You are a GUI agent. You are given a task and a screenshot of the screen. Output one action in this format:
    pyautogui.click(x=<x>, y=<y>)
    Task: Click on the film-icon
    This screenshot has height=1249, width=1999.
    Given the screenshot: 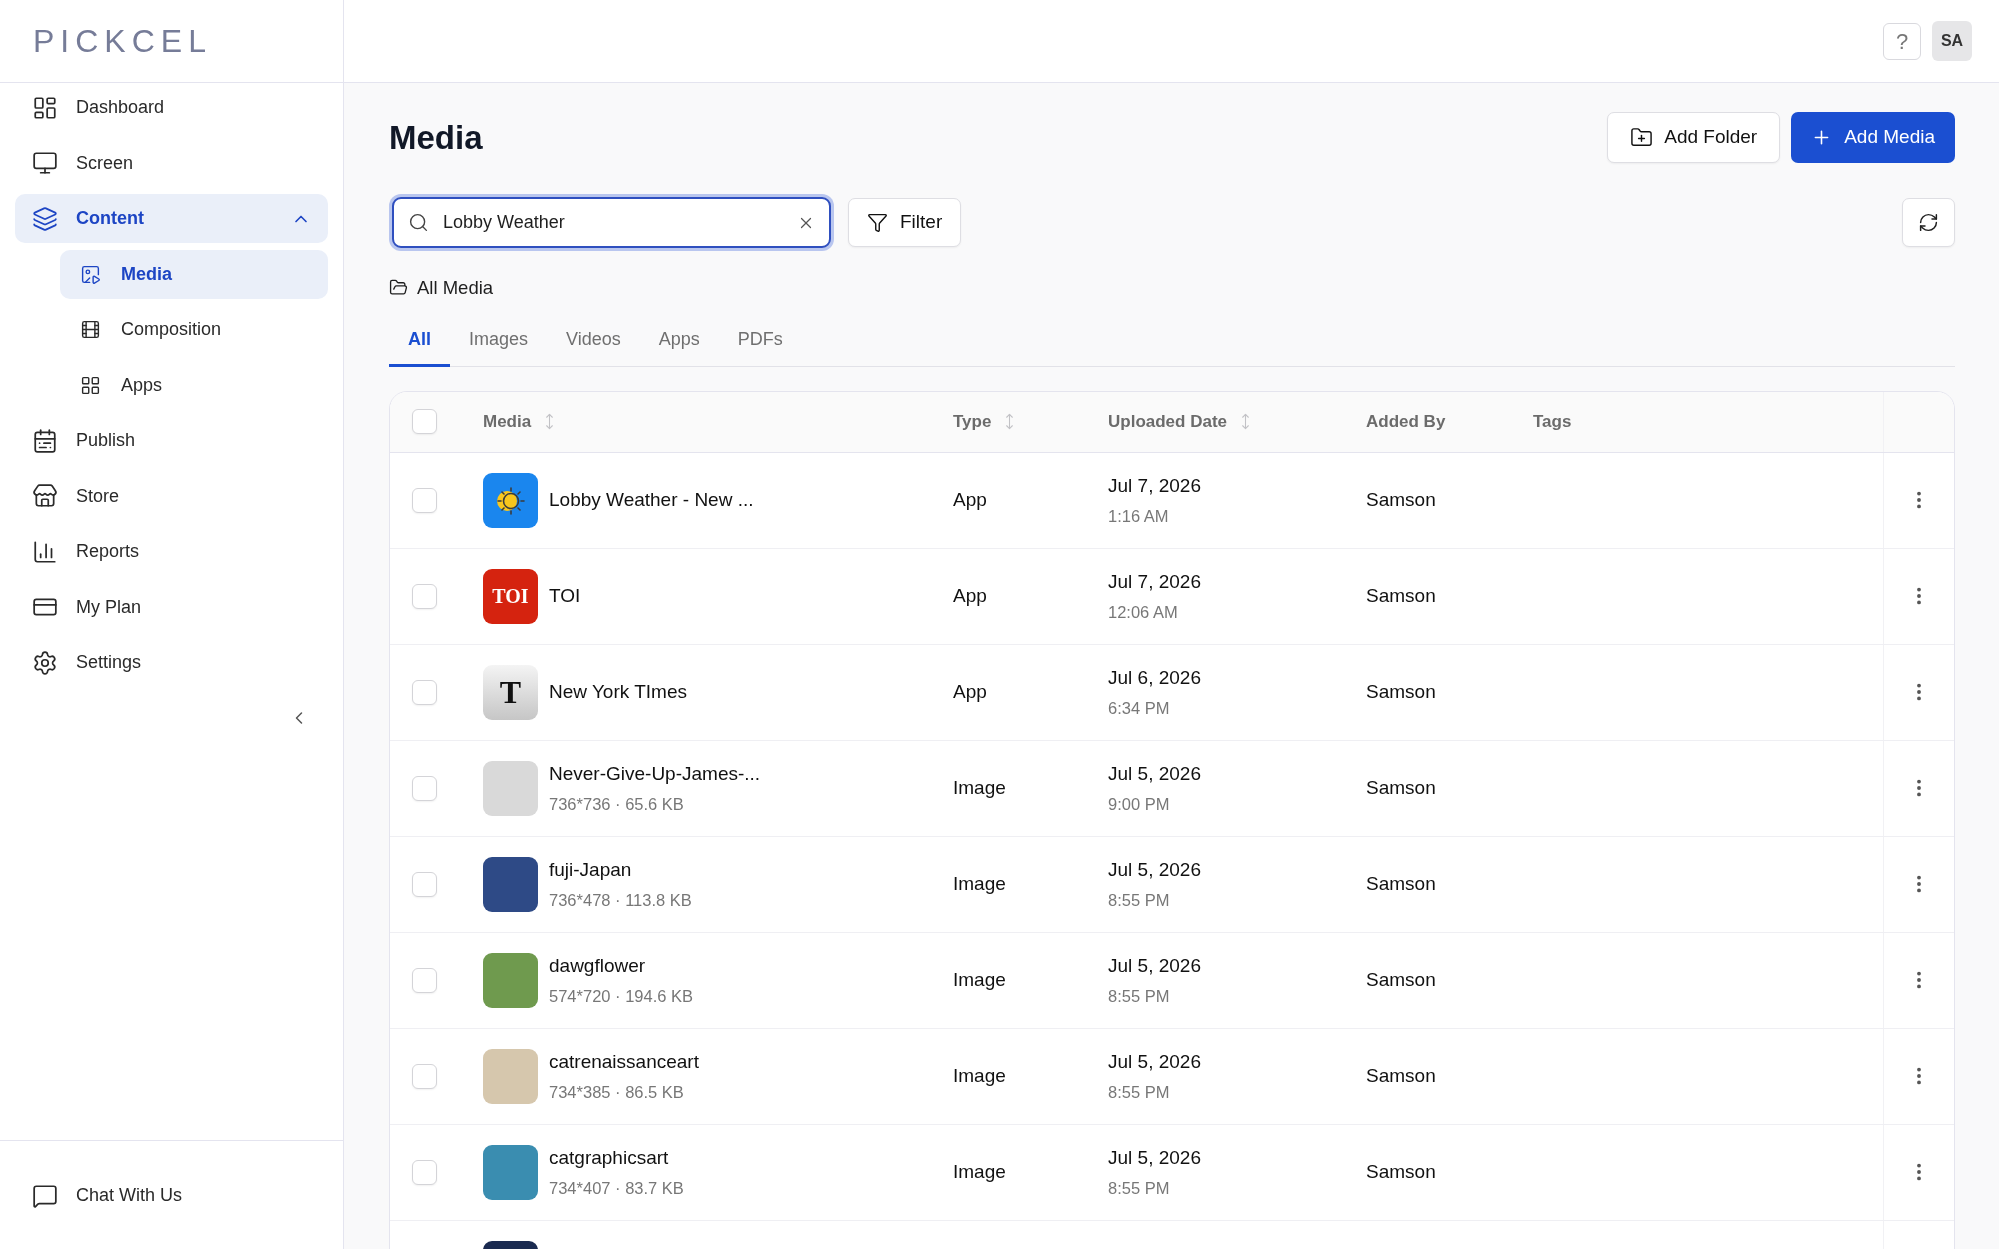 What is the action you would take?
    pyautogui.click(x=90, y=329)
    